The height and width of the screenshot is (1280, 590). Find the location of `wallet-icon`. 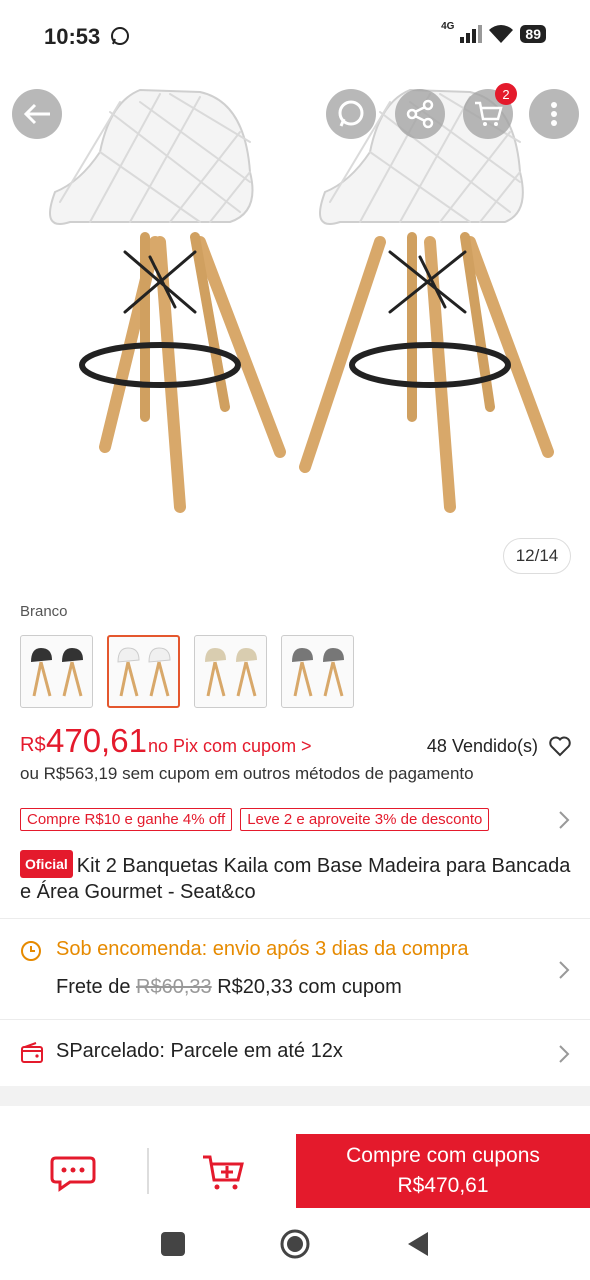

wallet-icon is located at coordinates (32, 1052).